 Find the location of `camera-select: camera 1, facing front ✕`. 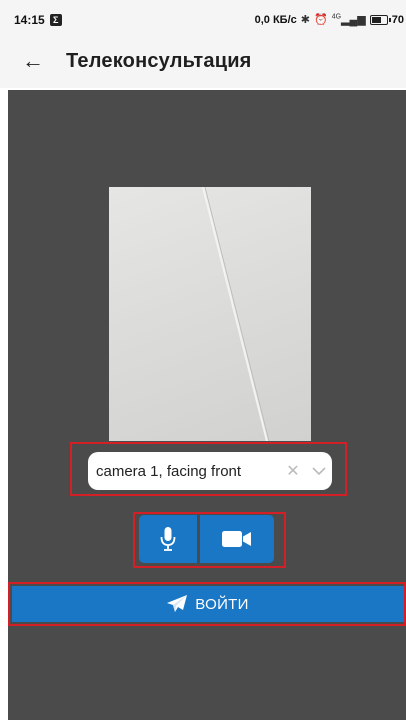

camera-select: camera 1, facing front ✕ is located at coordinates (210, 471).